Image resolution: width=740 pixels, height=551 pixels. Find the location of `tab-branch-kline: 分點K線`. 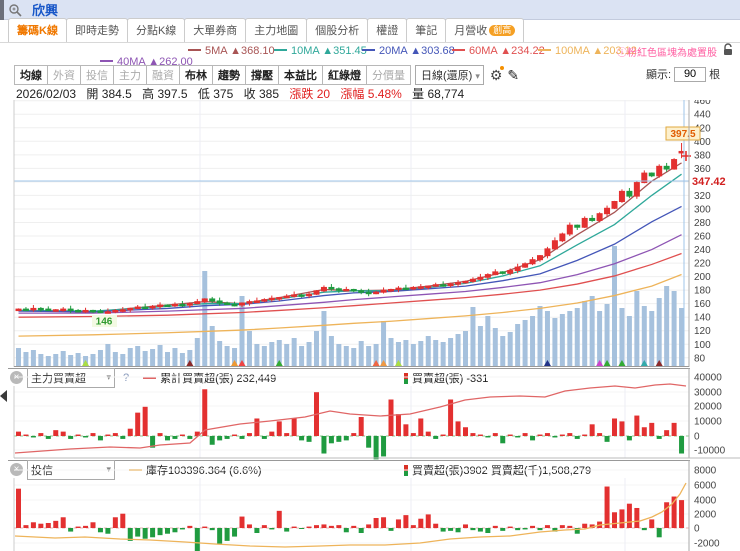

tab-branch-kline: 分點K線 is located at coordinates (156, 30).